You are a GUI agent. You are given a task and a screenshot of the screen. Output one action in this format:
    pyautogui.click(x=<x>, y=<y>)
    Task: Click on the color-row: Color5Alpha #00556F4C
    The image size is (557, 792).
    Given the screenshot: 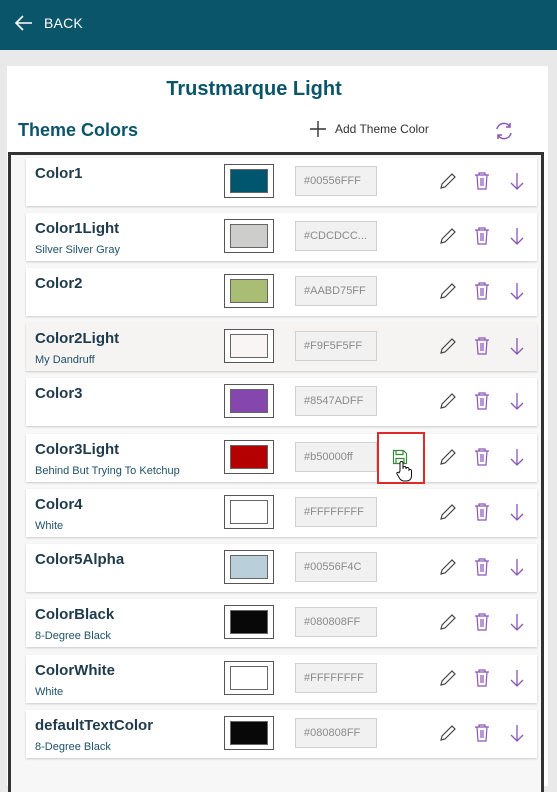 What is the action you would take?
    pyautogui.click(x=281, y=568)
    